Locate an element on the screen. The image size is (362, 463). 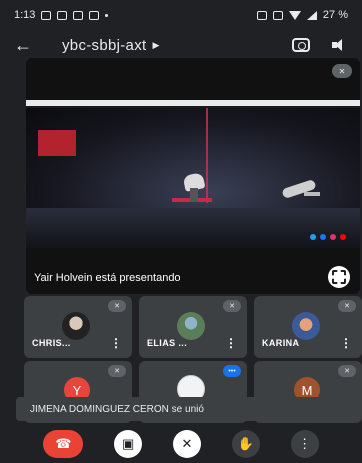
status-time: 1:13 is located at coordinates (25, 15).